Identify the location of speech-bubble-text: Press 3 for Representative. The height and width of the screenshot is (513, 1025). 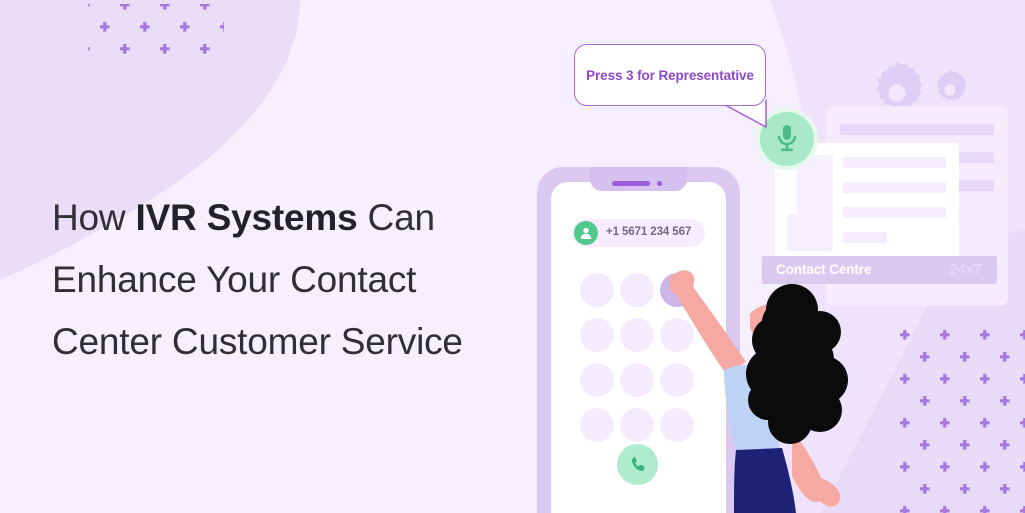
(670, 75).